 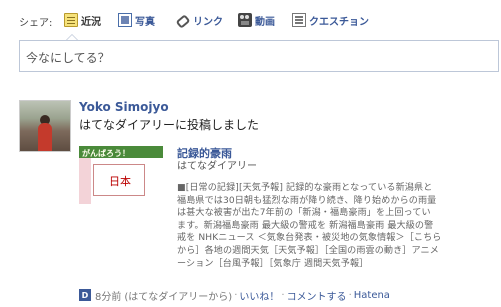 What do you see at coordinates (91, 22) in the screenshot?
I see `share-status-label: 近況` at bounding box center [91, 22].